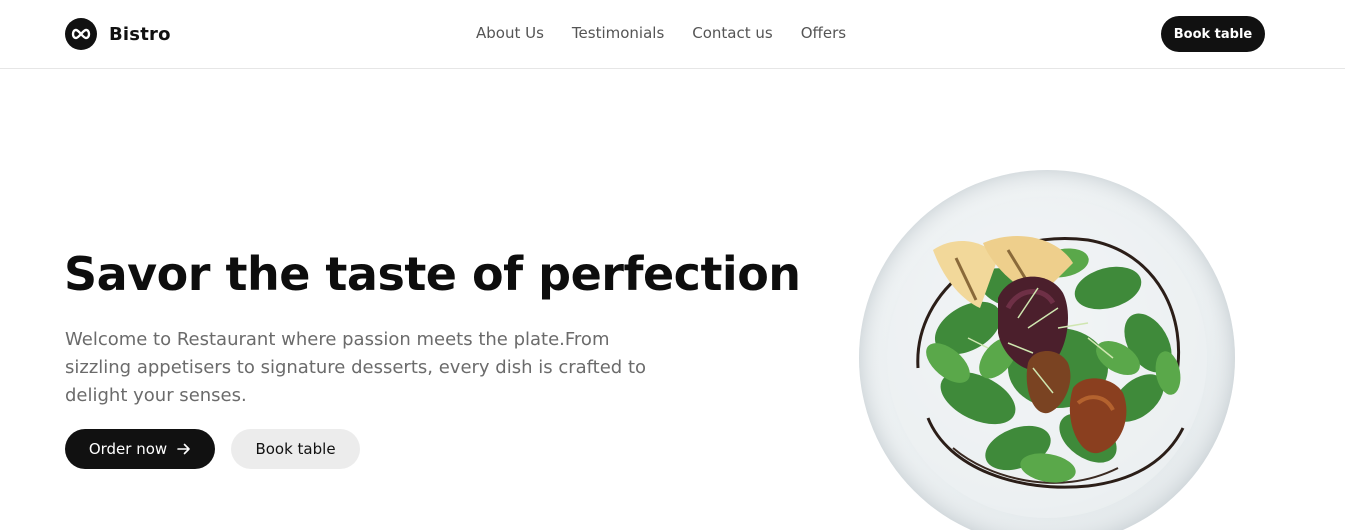 The height and width of the screenshot is (530, 1345). Describe the element at coordinates (432, 274) in the screenshot. I see `hero-title: Savor the taste of perfection` at that location.